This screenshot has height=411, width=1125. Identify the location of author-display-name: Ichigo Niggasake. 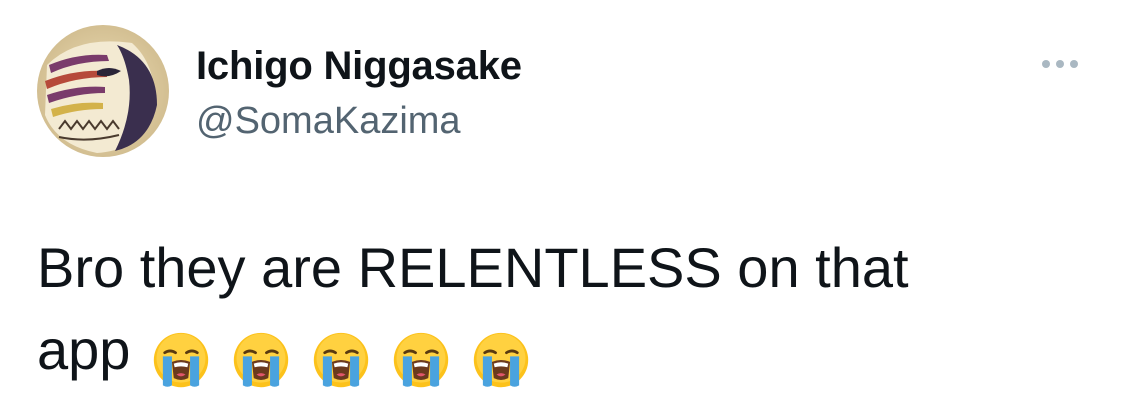
(359, 66).